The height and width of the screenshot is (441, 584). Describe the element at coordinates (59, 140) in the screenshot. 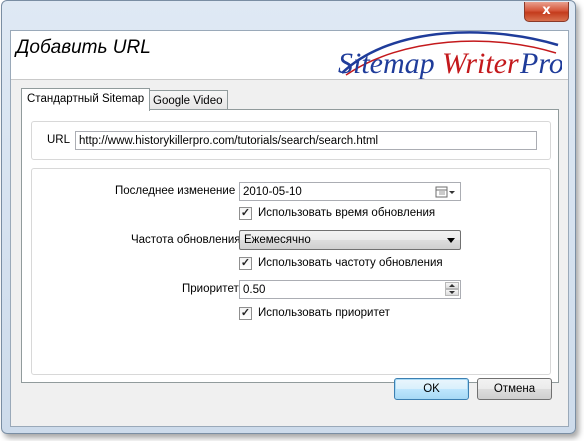

I see `url-label: URL` at that location.